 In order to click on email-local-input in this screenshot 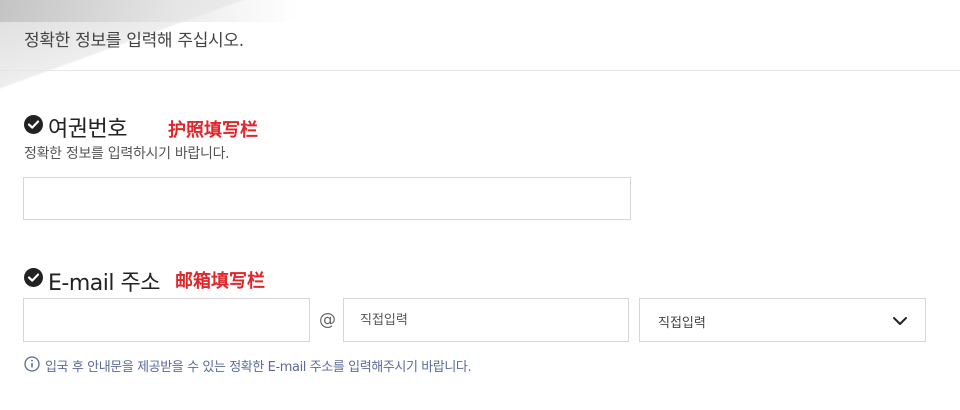, I will do `click(166, 320)`.